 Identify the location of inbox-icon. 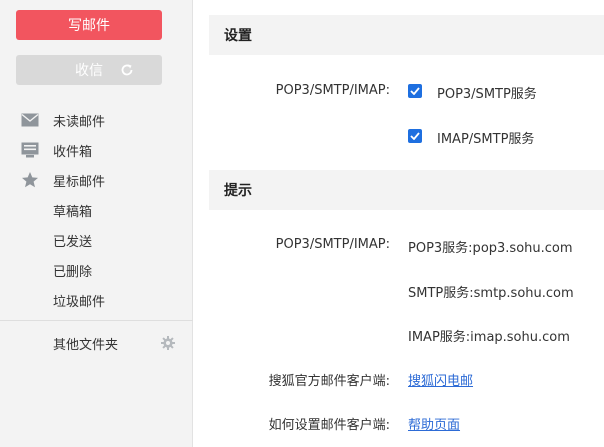
(30, 150).